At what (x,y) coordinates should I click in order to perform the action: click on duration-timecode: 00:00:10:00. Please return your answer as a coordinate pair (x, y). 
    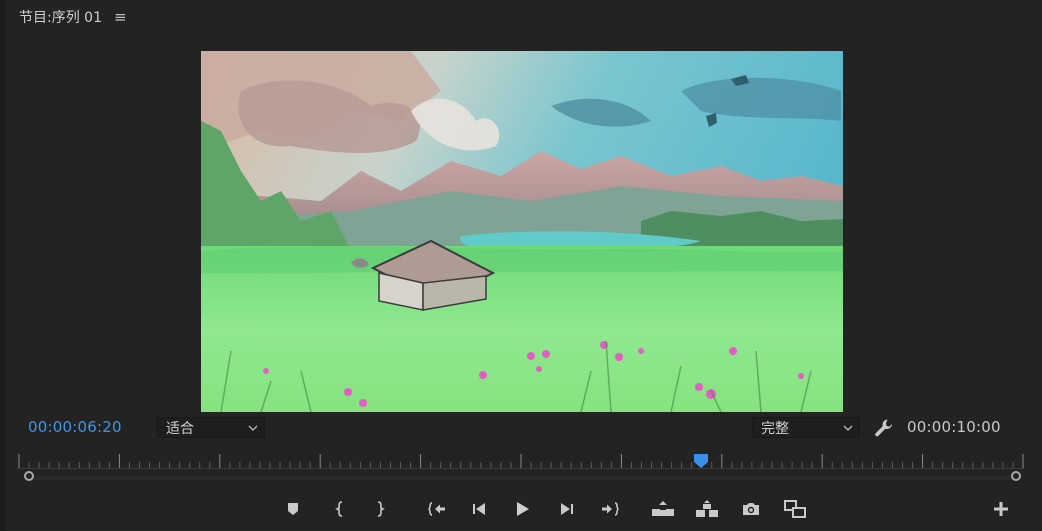
    Looking at the image, I should click on (954, 427).